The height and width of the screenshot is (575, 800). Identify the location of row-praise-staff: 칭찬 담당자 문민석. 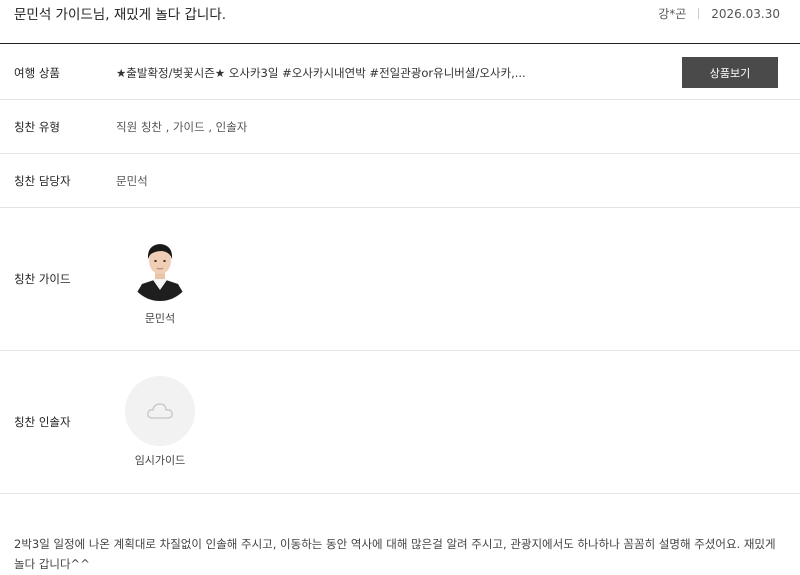
(400, 181).